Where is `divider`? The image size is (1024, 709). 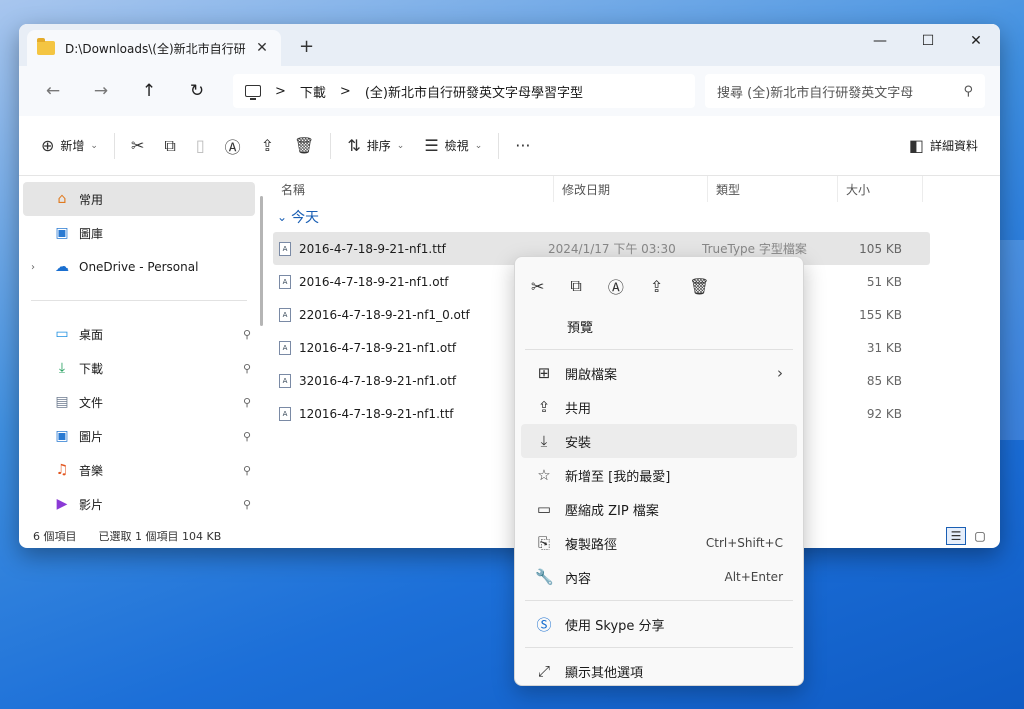
divider is located at coordinates (114, 145).